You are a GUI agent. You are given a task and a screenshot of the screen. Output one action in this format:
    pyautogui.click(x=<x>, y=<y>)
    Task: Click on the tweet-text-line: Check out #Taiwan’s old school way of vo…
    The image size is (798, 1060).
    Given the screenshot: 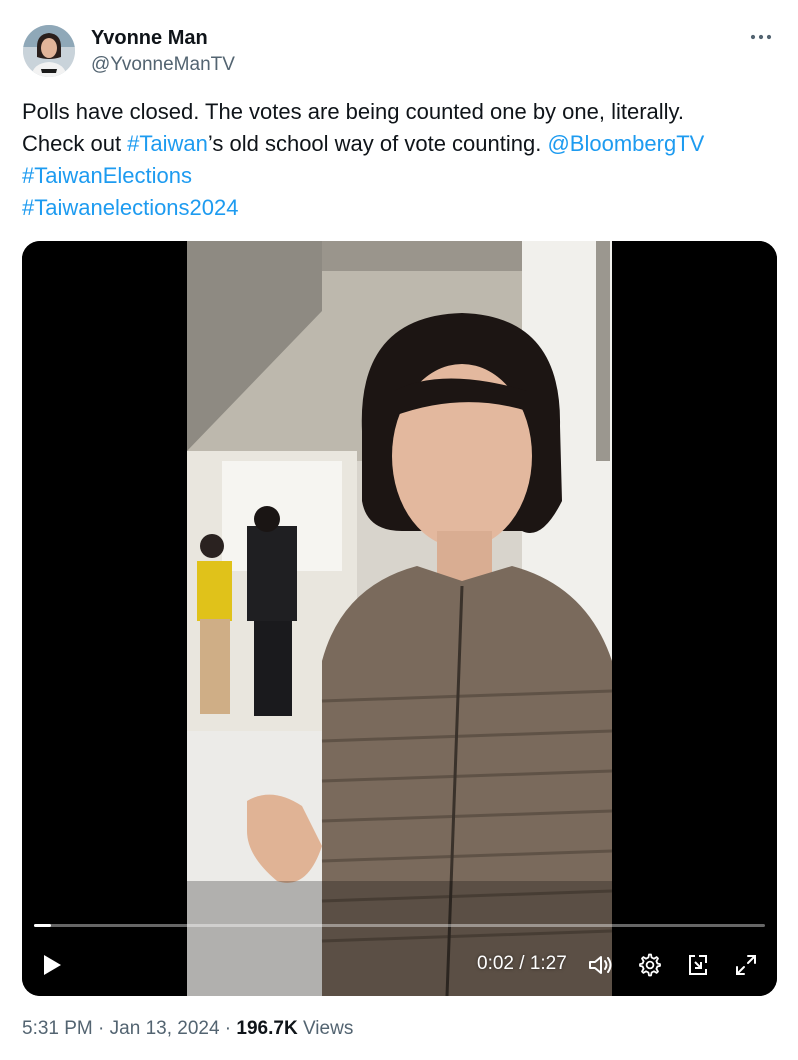 What is the action you would take?
    pyautogui.click(x=397, y=144)
    